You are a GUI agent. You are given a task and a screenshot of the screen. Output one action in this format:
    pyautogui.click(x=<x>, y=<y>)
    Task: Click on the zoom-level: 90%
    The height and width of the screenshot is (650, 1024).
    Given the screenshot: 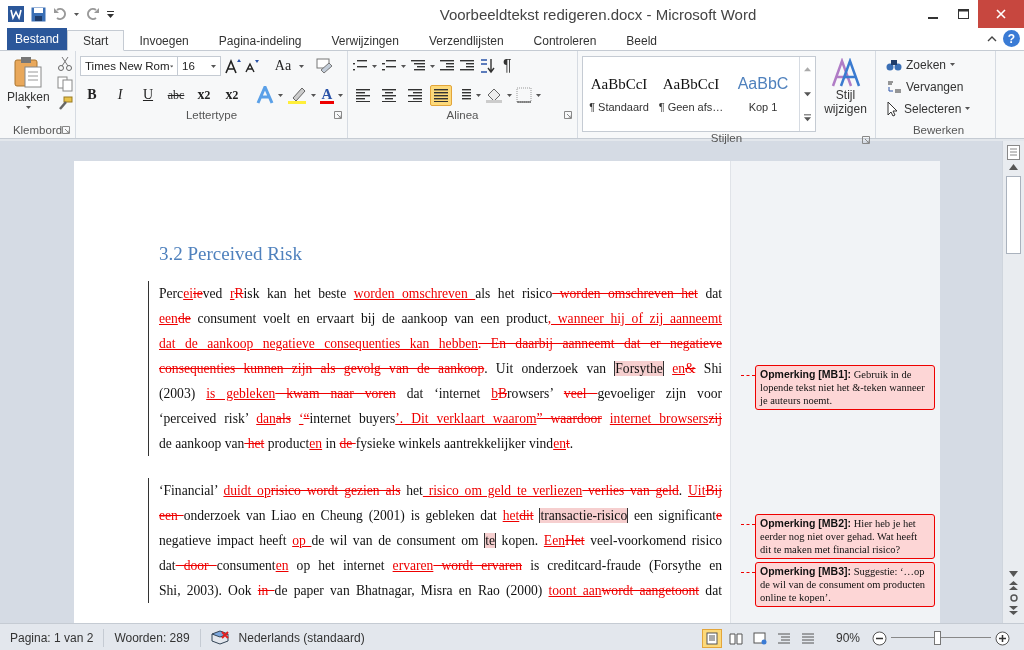 What is the action you would take?
    pyautogui.click(x=847, y=638)
    